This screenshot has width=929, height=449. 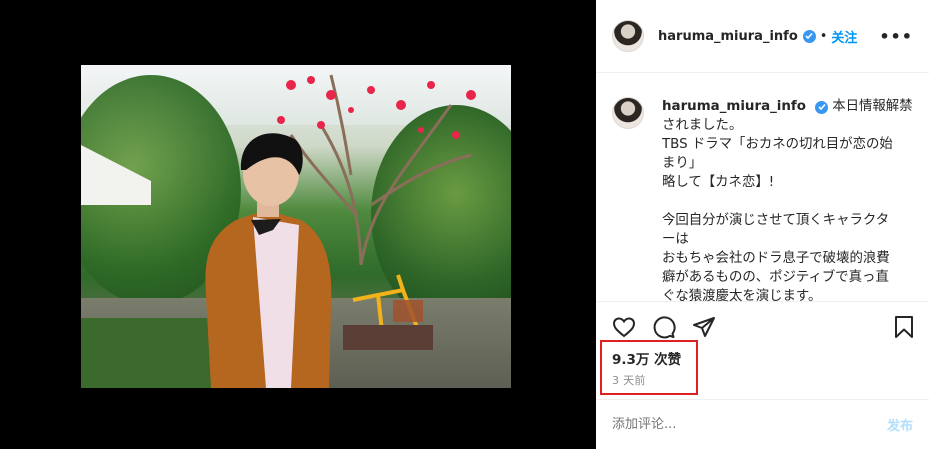 What do you see at coordinates (624, 327) in the screenshot?
I see `heart-icon` at bounding box center [624, 327].